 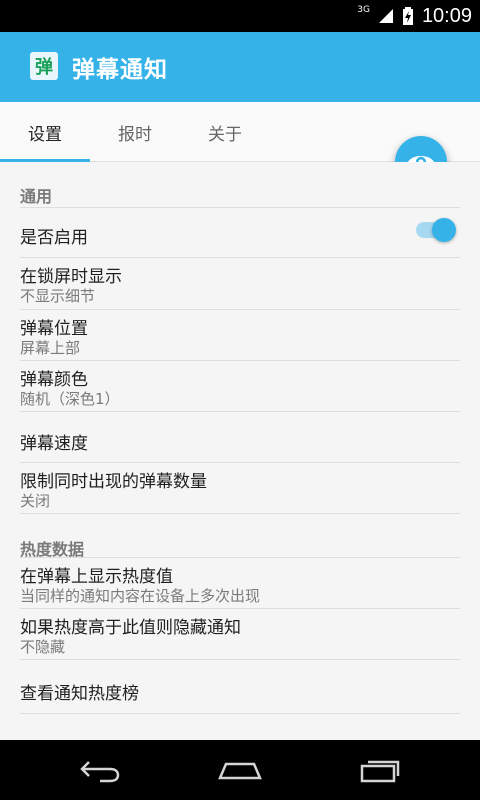 I want to click on setting-subtitle: 当同样的通知内容在设备上多次出现, so click(x=140, y=596).